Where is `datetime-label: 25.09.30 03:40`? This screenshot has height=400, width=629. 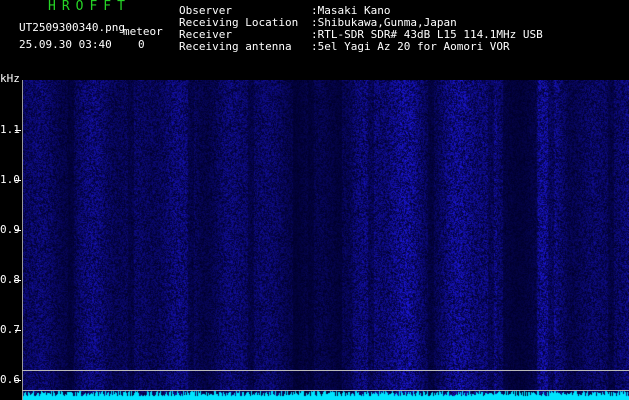
datetime-label: 25.09.30 03:40 is located at coordinates (65, 44).